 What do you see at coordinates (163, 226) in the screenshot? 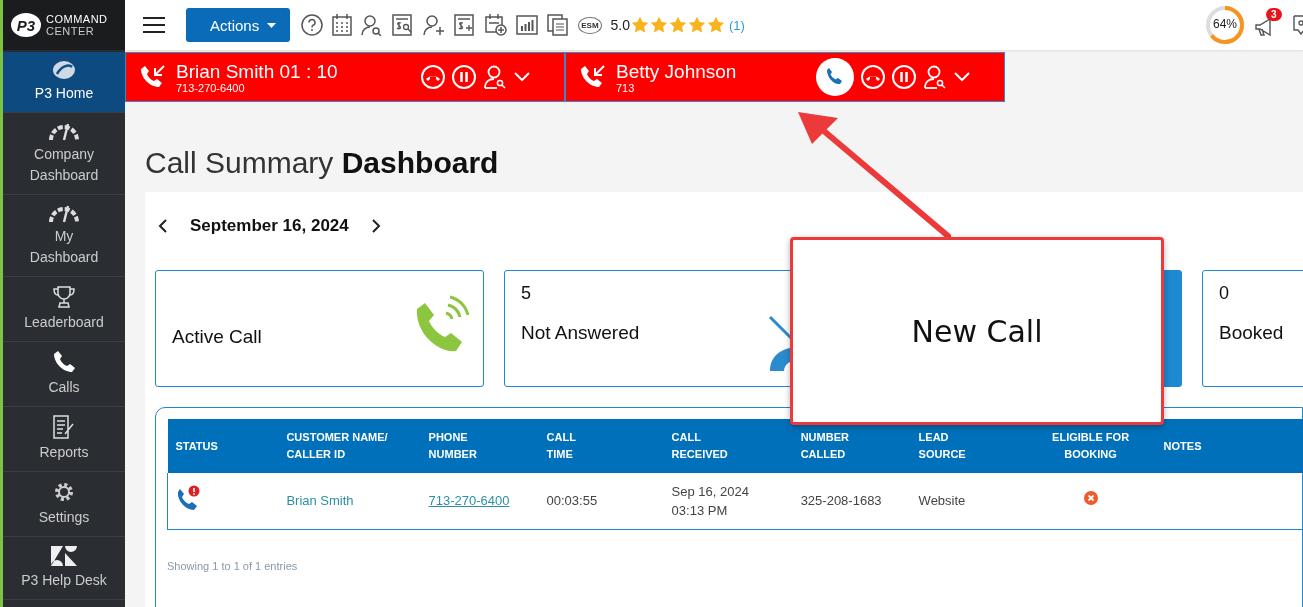
I see `previous-day-button` at bounding box center [163, 226].